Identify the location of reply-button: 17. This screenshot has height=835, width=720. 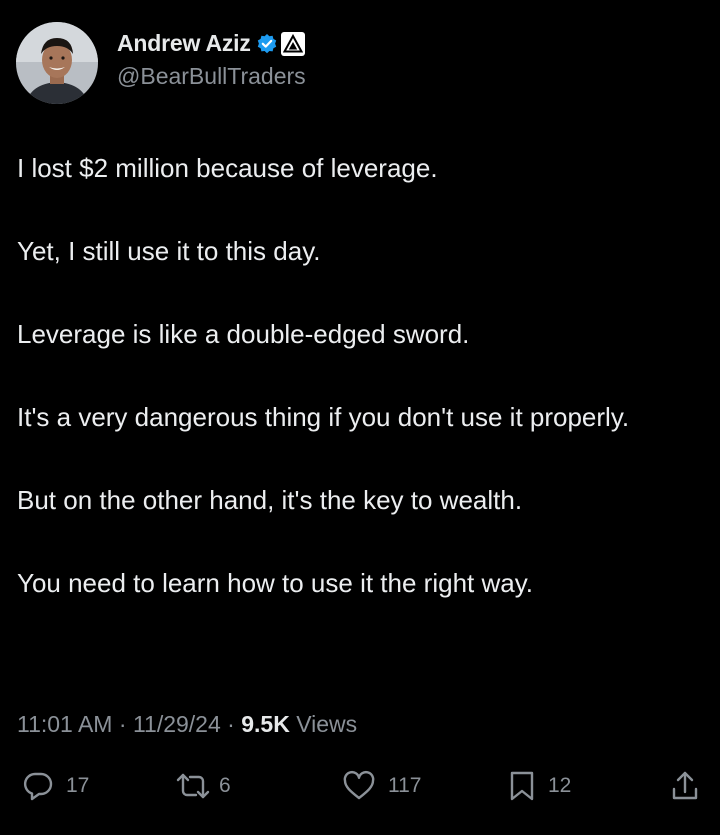
(55, 786).